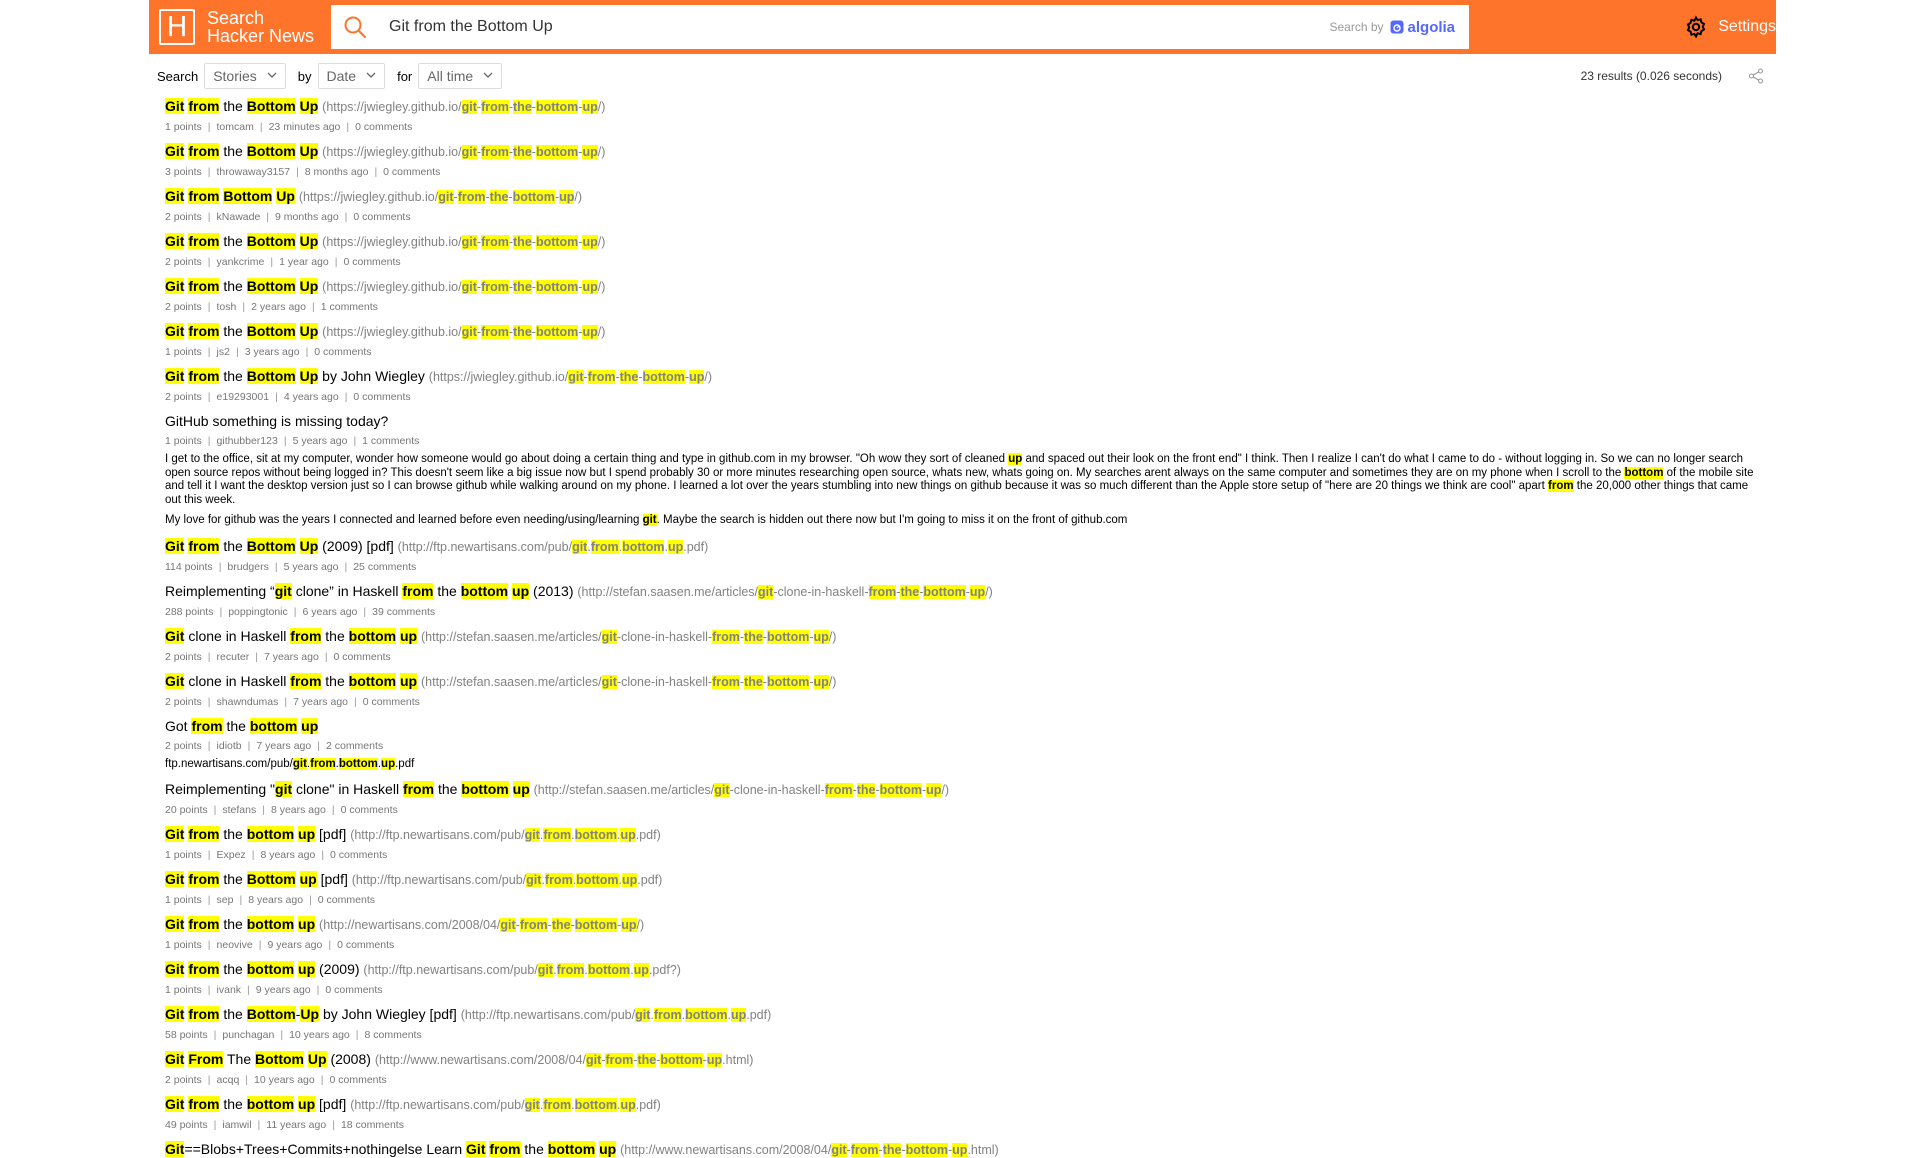  I want to click on author-link: Expez, so click(231, 855).